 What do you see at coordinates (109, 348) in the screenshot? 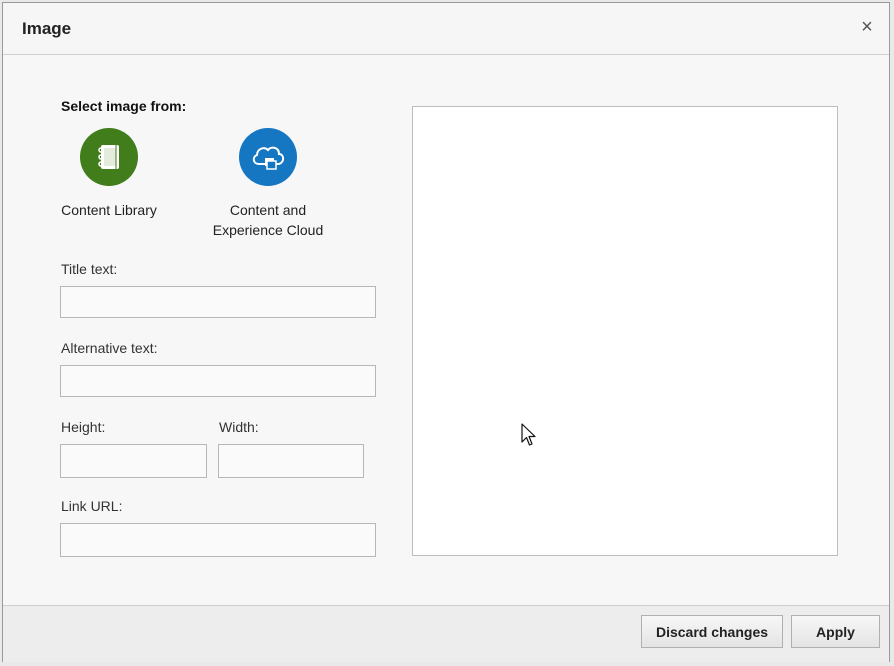
I see `alternative-text-label: Alternative text:` at bounding box center [109, 348].